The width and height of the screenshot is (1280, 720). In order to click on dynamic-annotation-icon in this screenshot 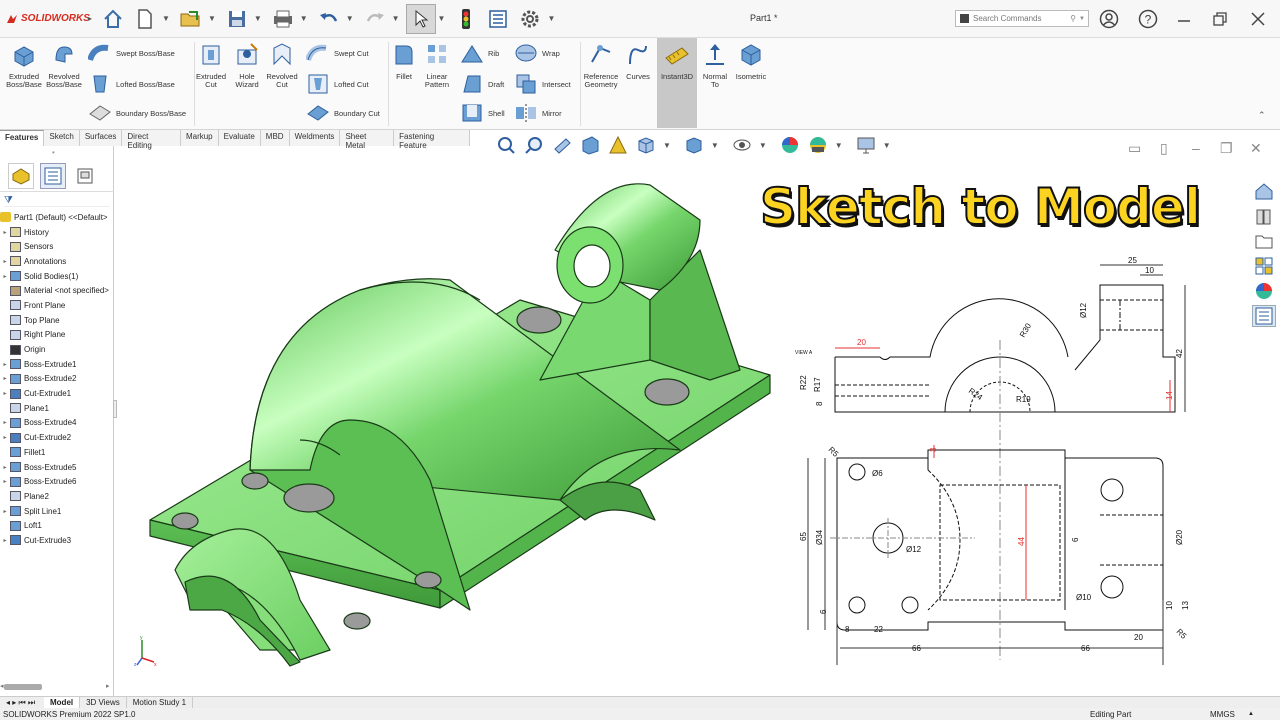, I will do `click(618, 145)`.